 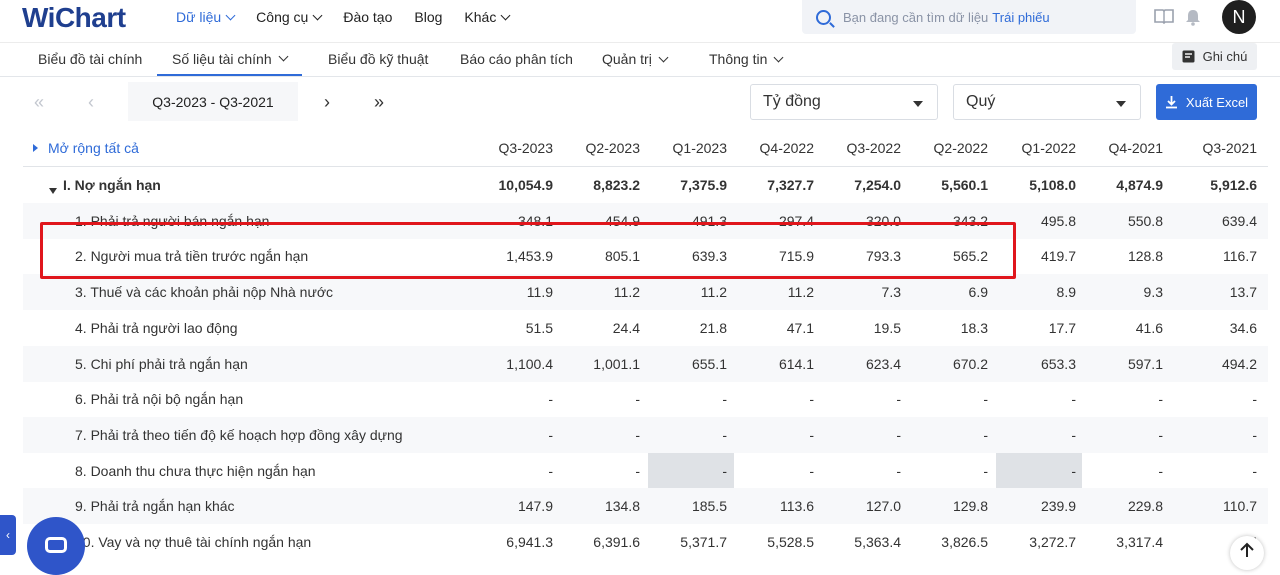 I want to click on collapse-toggle, so click(x=56, y=189).